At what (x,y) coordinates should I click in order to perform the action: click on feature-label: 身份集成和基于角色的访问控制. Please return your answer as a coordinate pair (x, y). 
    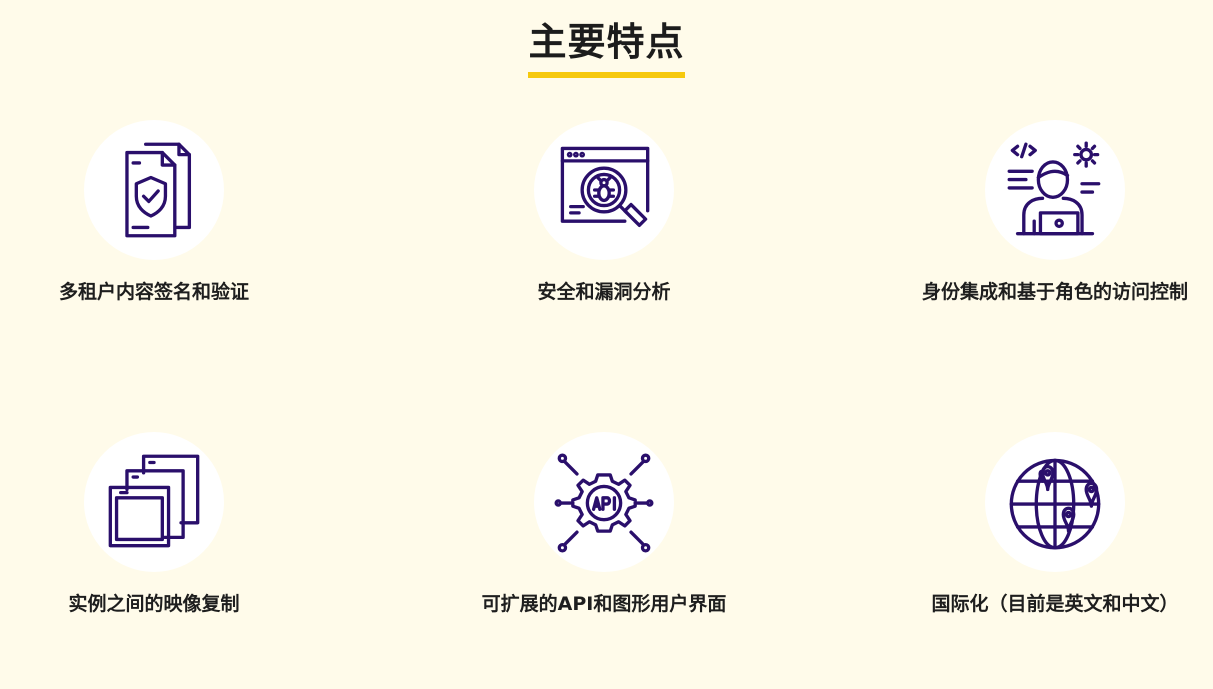
    Looking at the image, I should click on (1054, 292).